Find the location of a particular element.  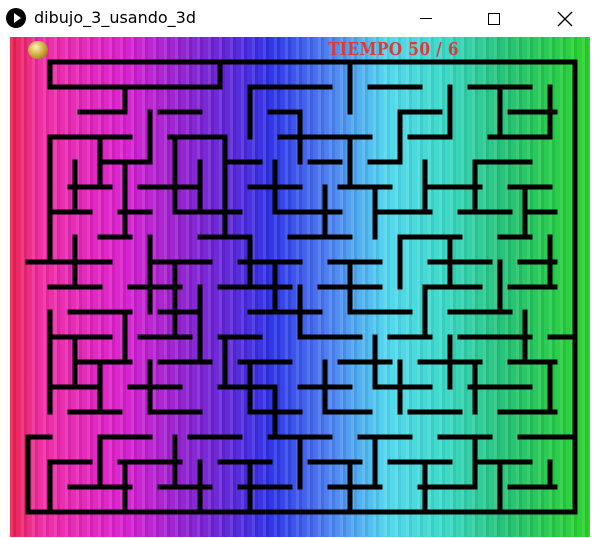

maximize-icon is located at coordinates (494, 18).